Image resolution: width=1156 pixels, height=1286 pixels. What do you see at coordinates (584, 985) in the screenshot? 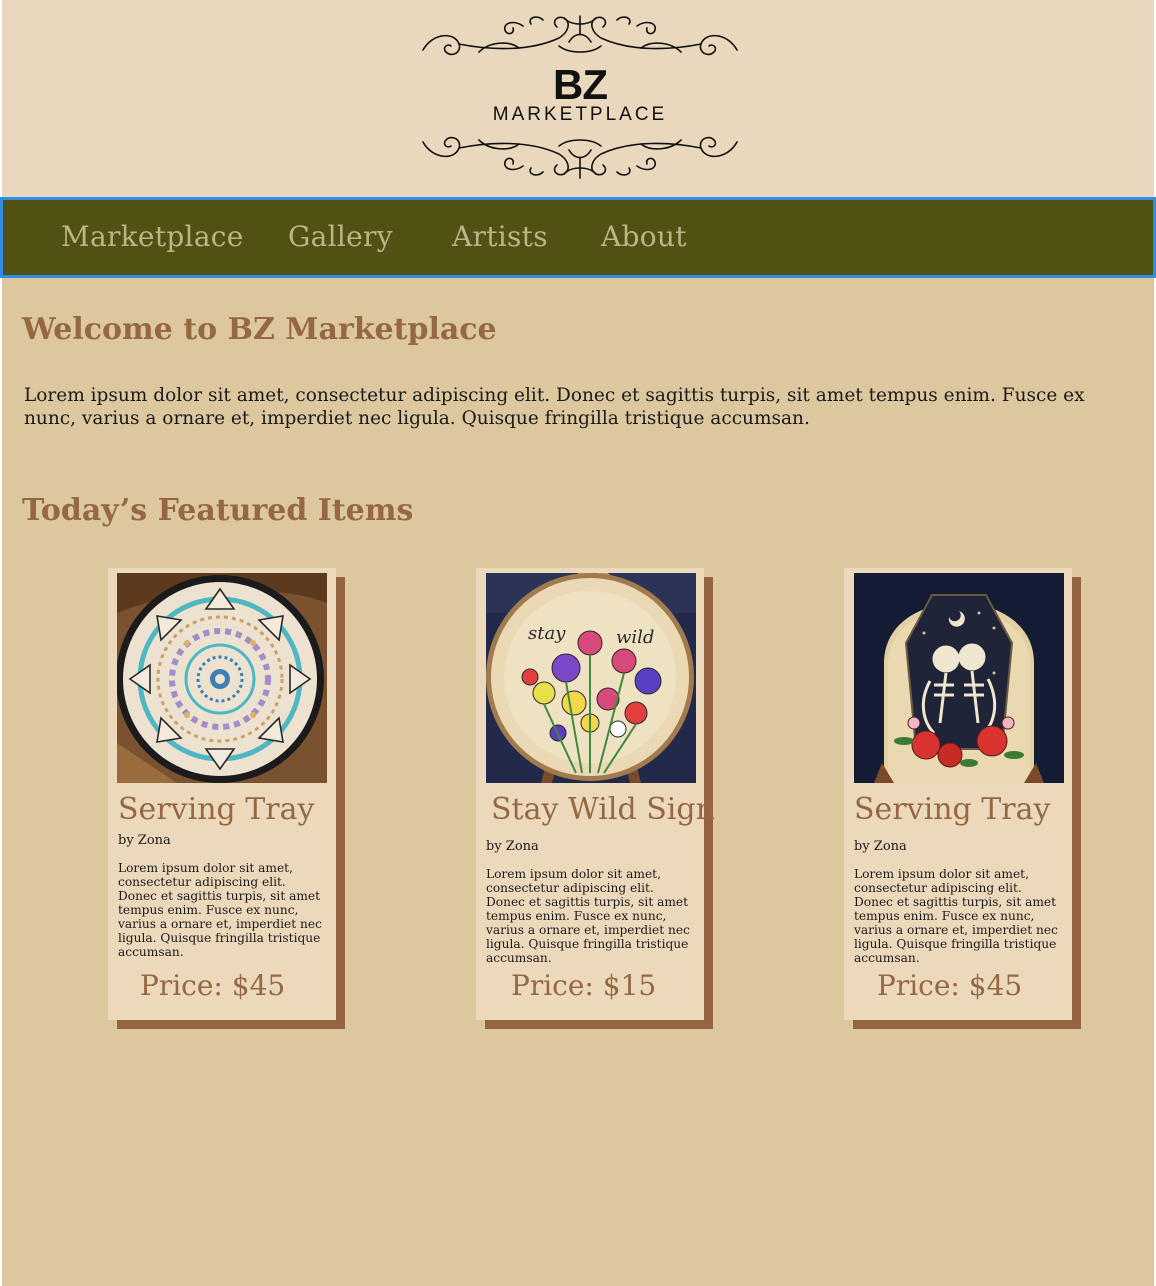
I see `card-price: Price: $15` at bounding box center [584, 985].